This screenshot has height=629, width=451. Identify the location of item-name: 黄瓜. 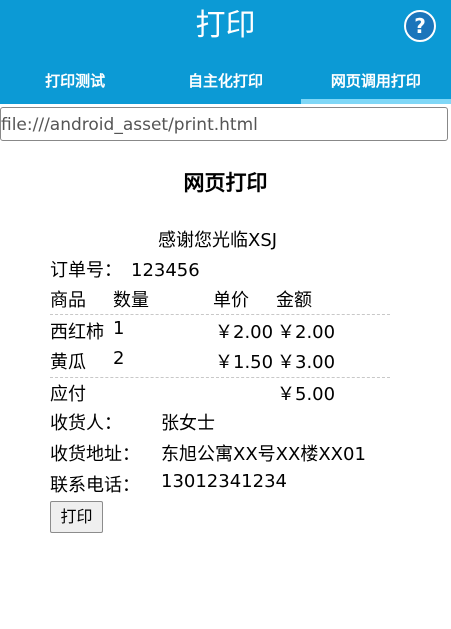
(68, 362).